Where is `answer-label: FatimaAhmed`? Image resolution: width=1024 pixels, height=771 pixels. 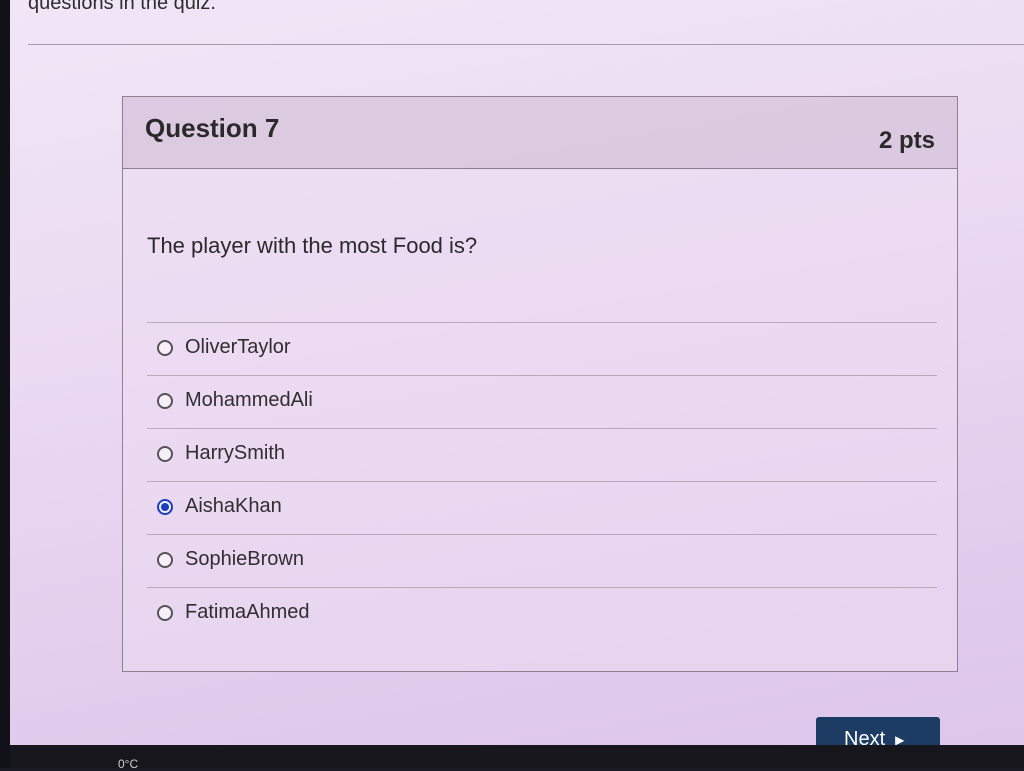
answer-label: FatimaAhmed is located at coordinates (247, 612).